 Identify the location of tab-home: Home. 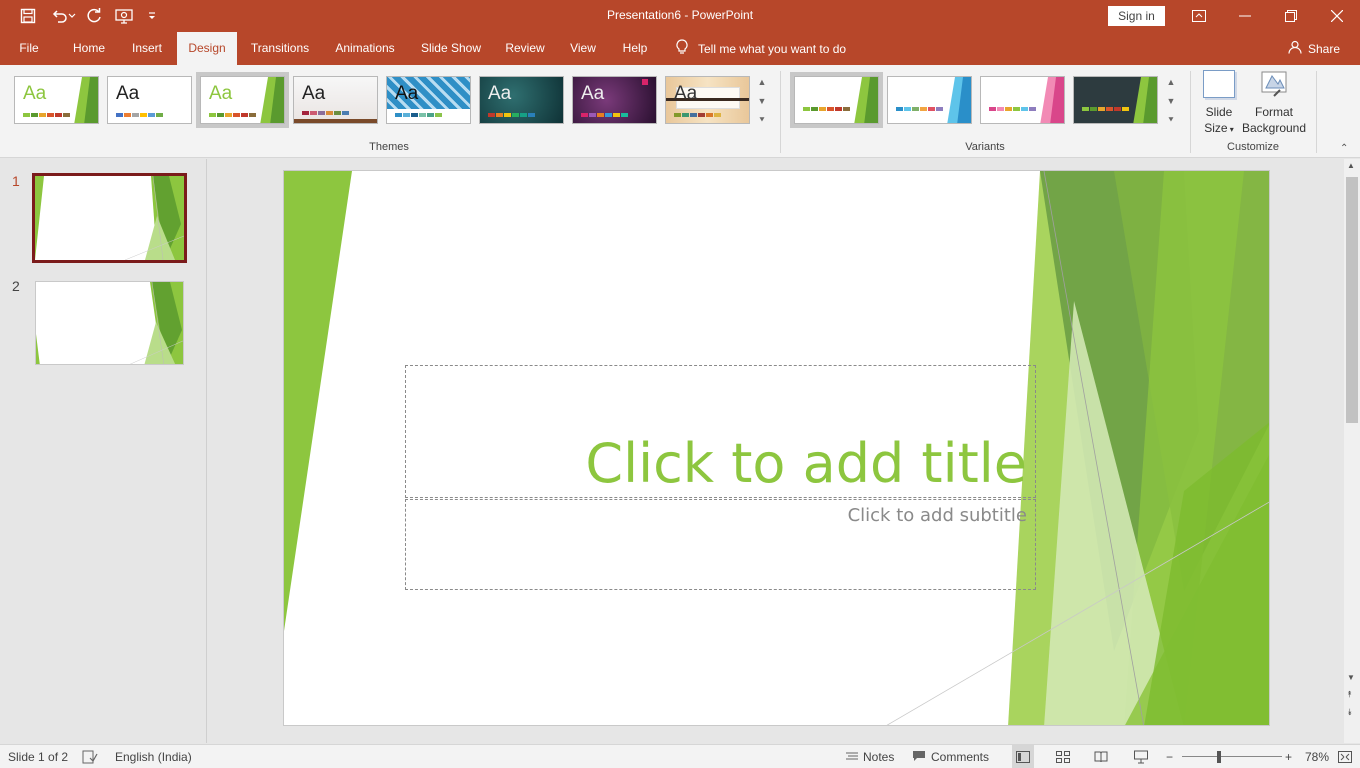
(89, 48).